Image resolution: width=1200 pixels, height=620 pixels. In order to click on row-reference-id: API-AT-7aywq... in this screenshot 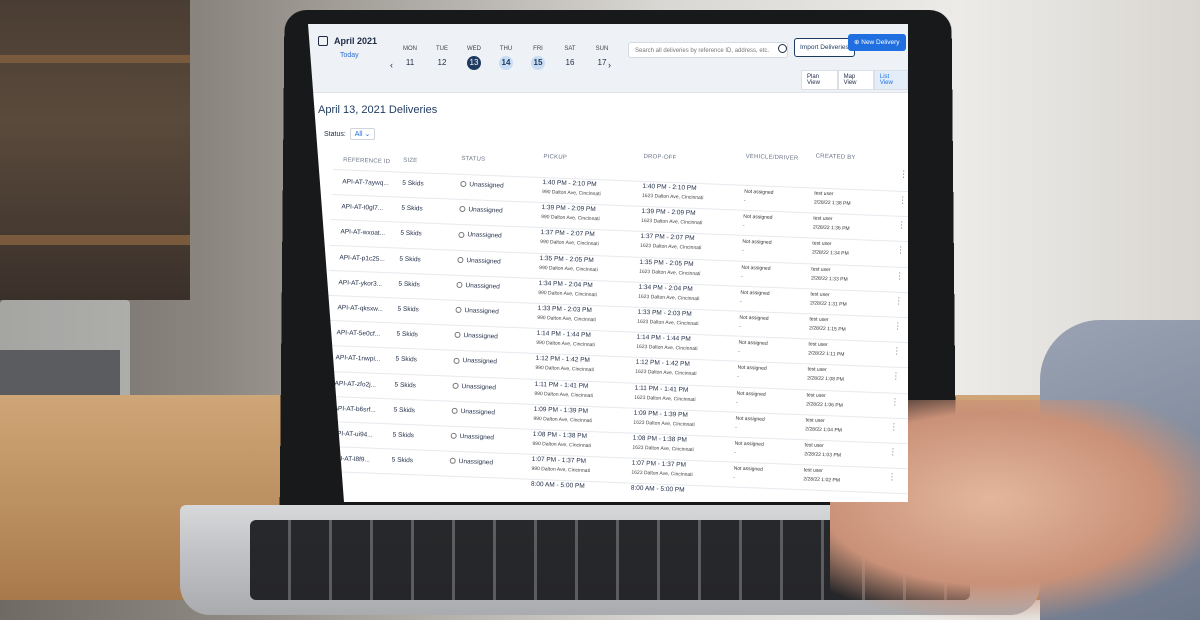, I will do `click(365, 183)`.